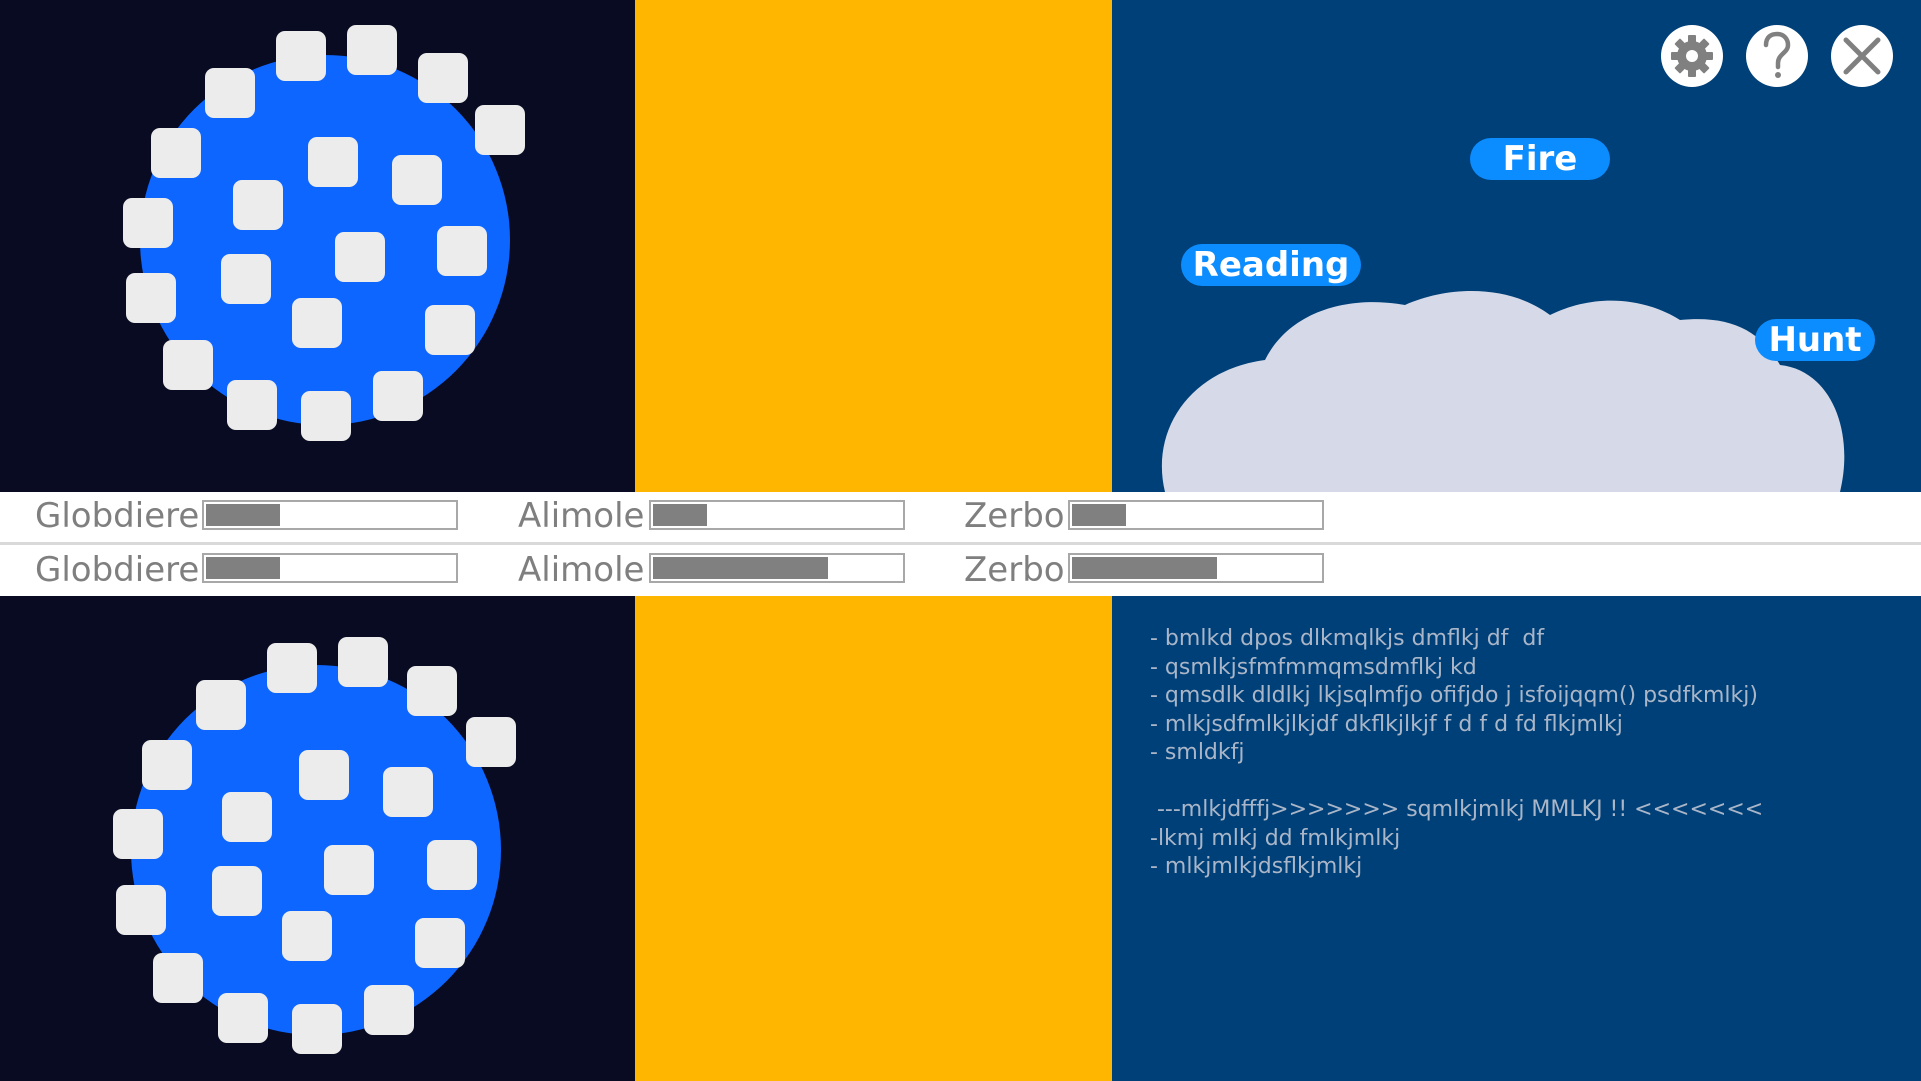  I want to click on question-icon, so click(1777, 54).